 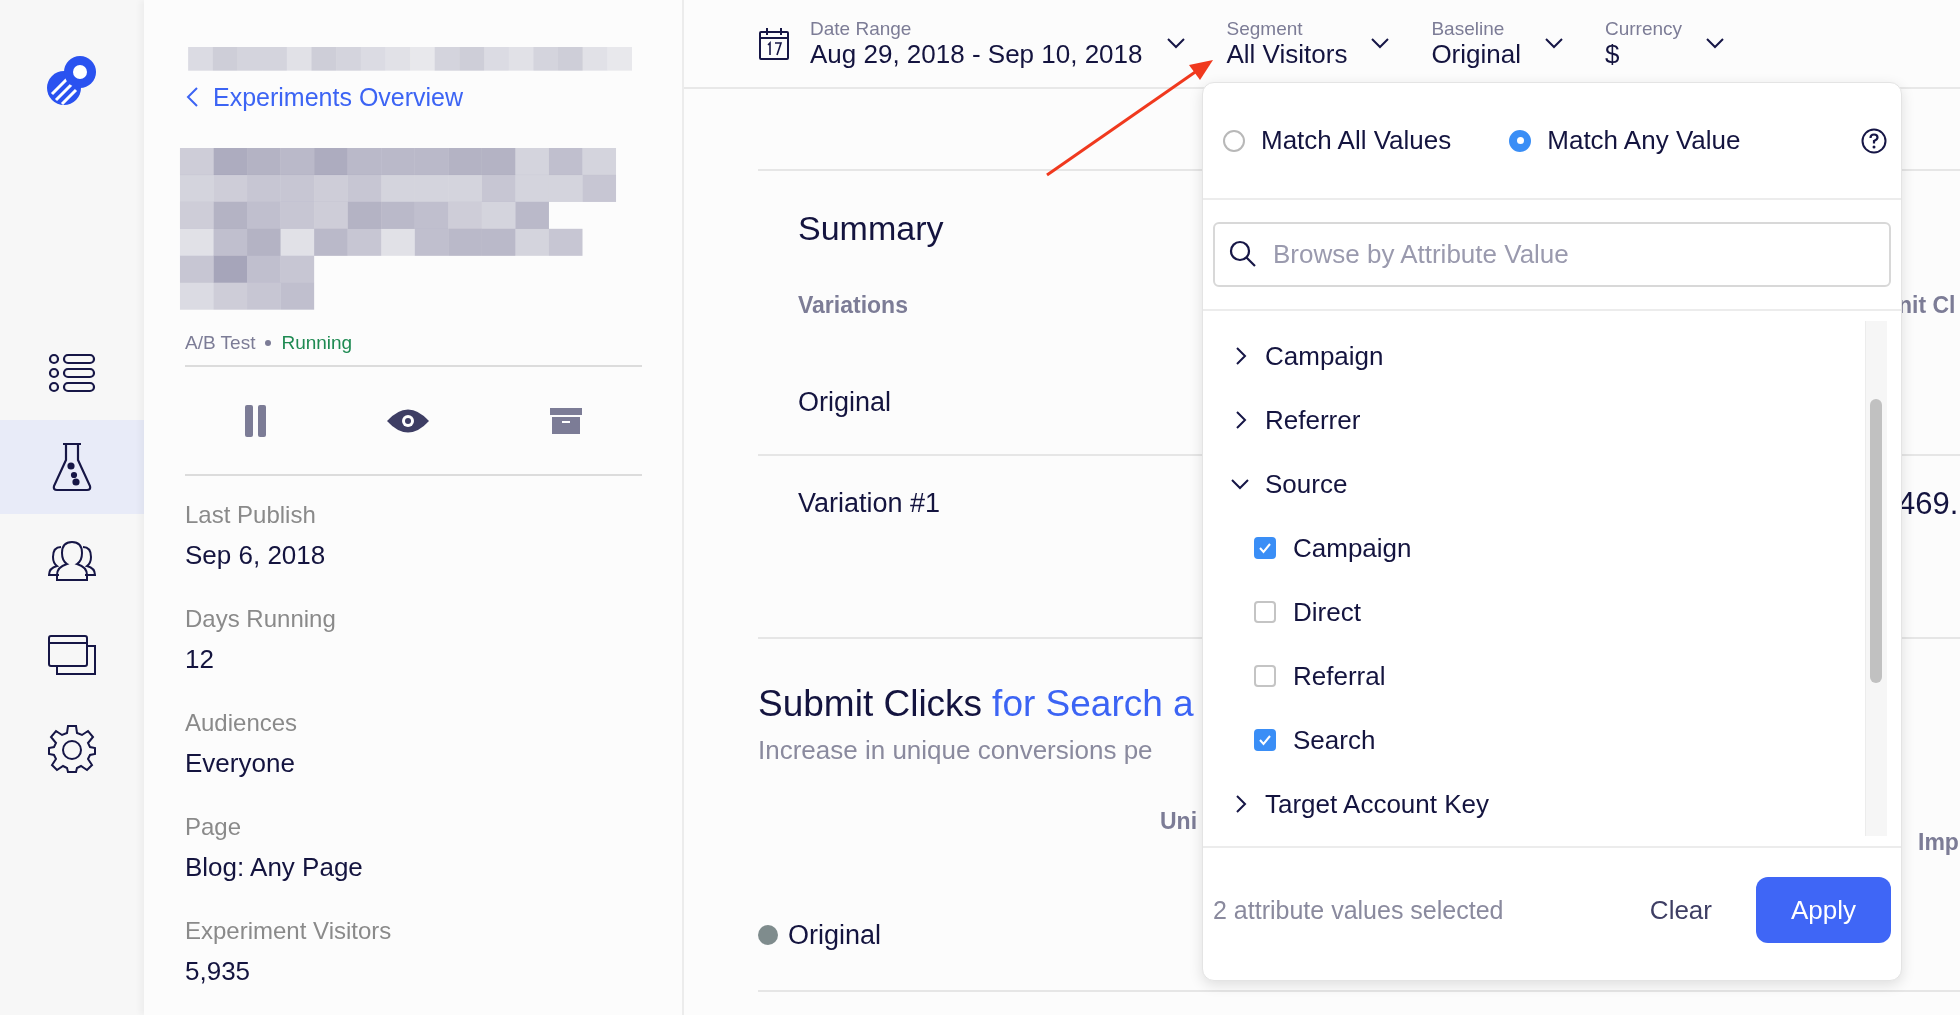 What do you see at coordinates (1874, 140) in the screenshot?
I see `help-icon` at bounding box center [1874, 140].